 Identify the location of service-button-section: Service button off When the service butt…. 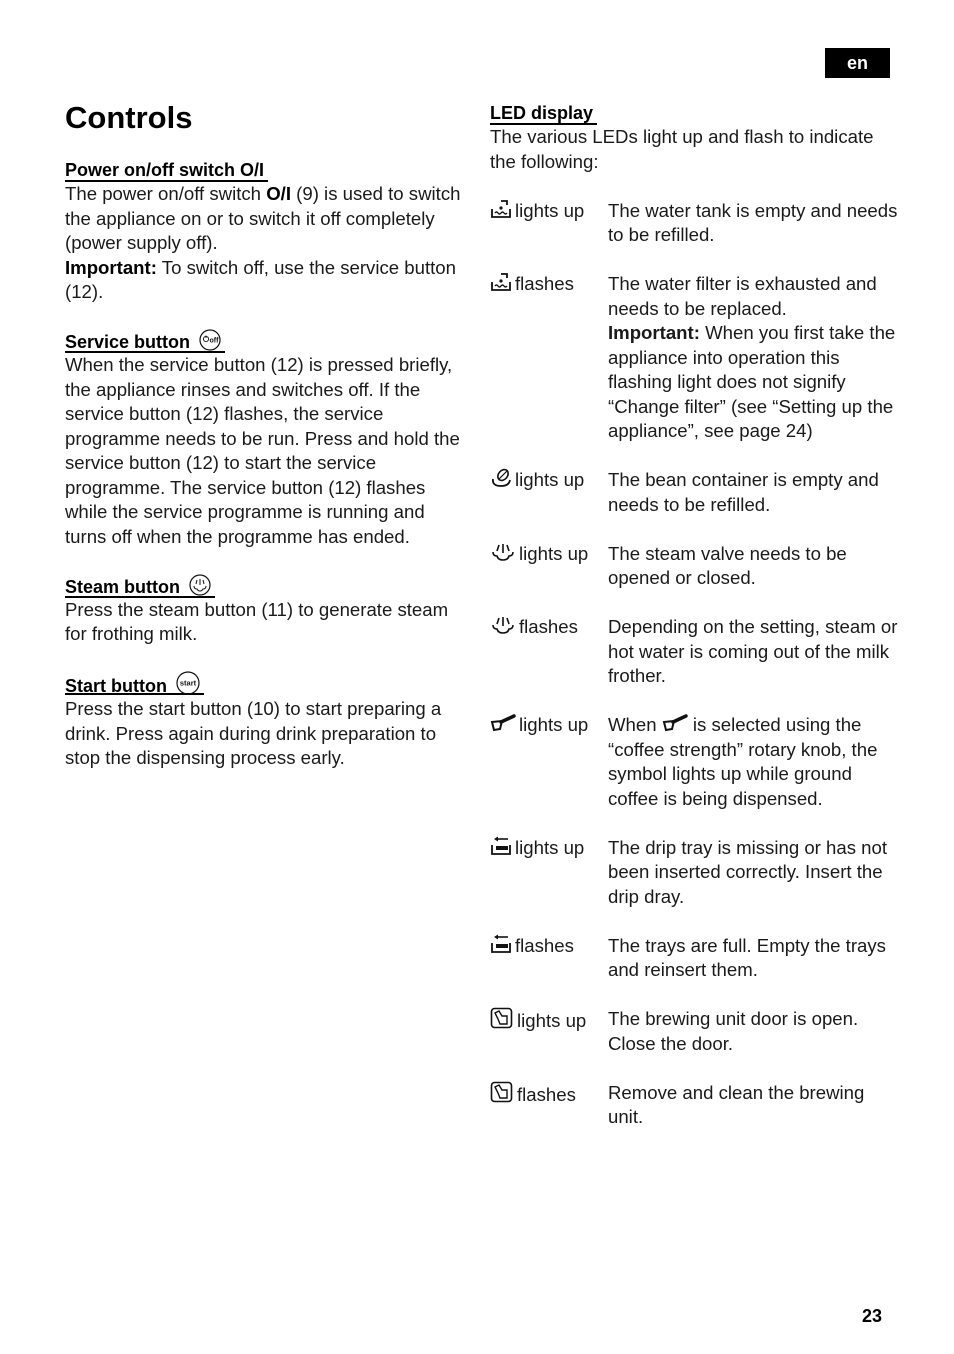
(267, 439).